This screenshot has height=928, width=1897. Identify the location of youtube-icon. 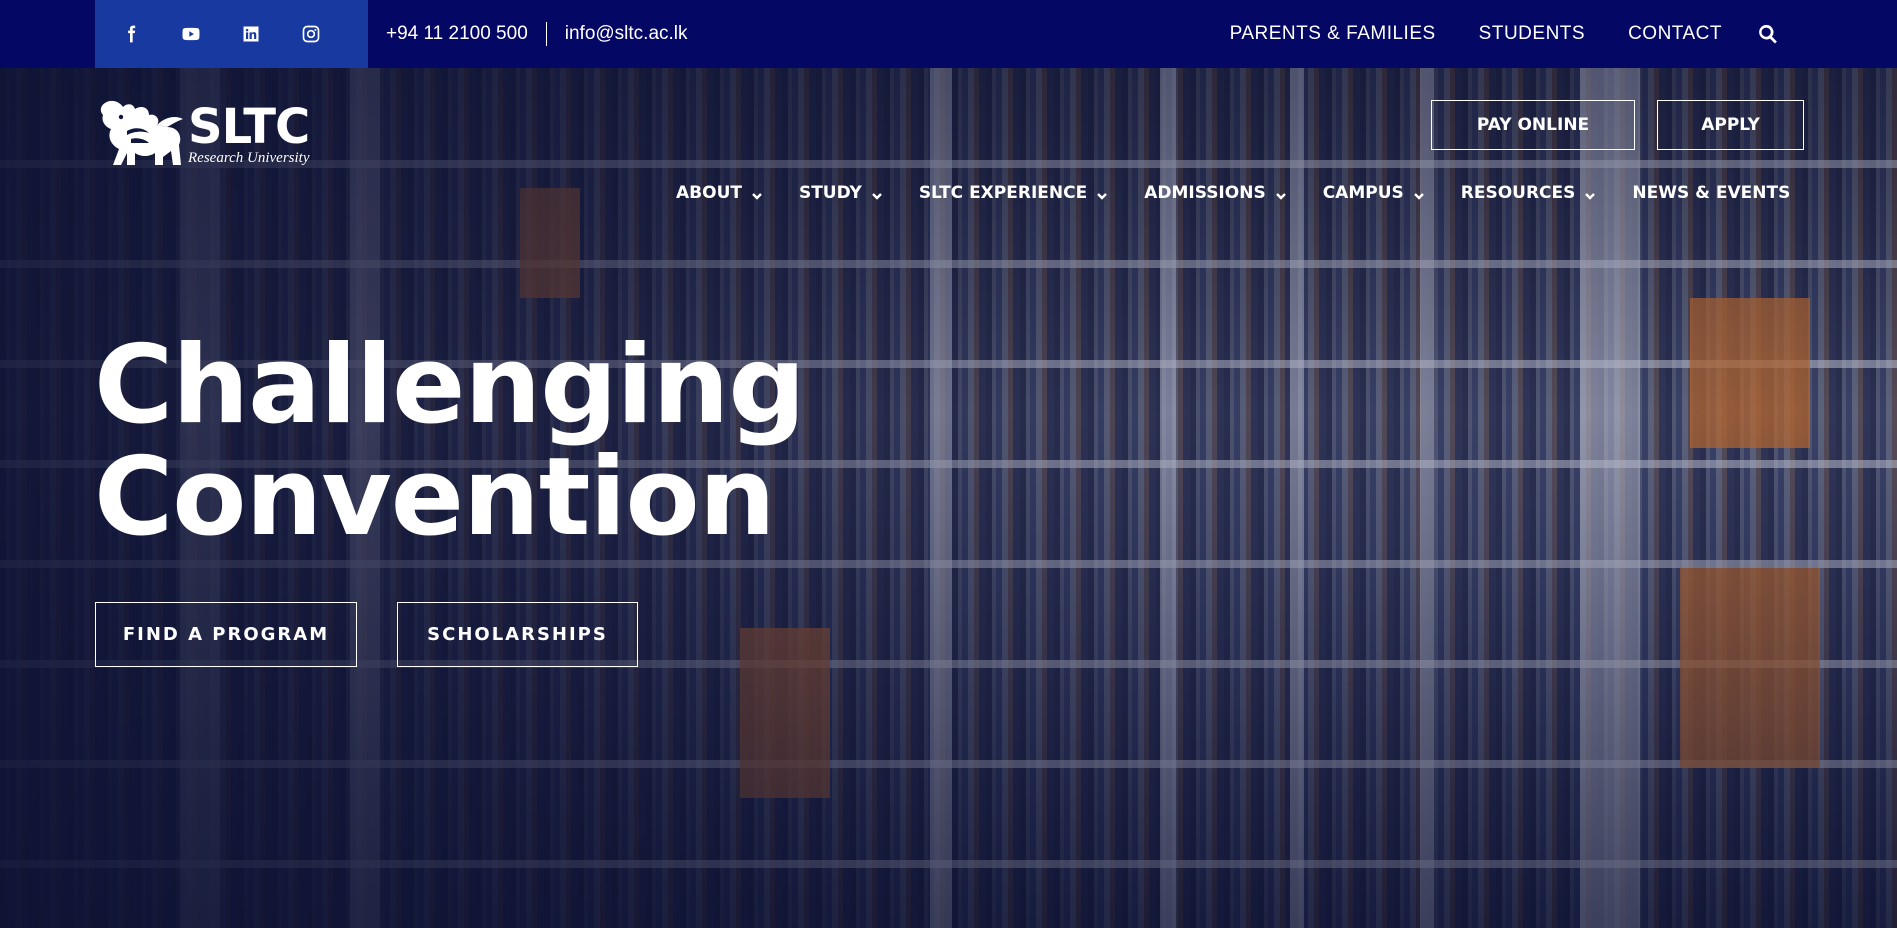
(191, 34).